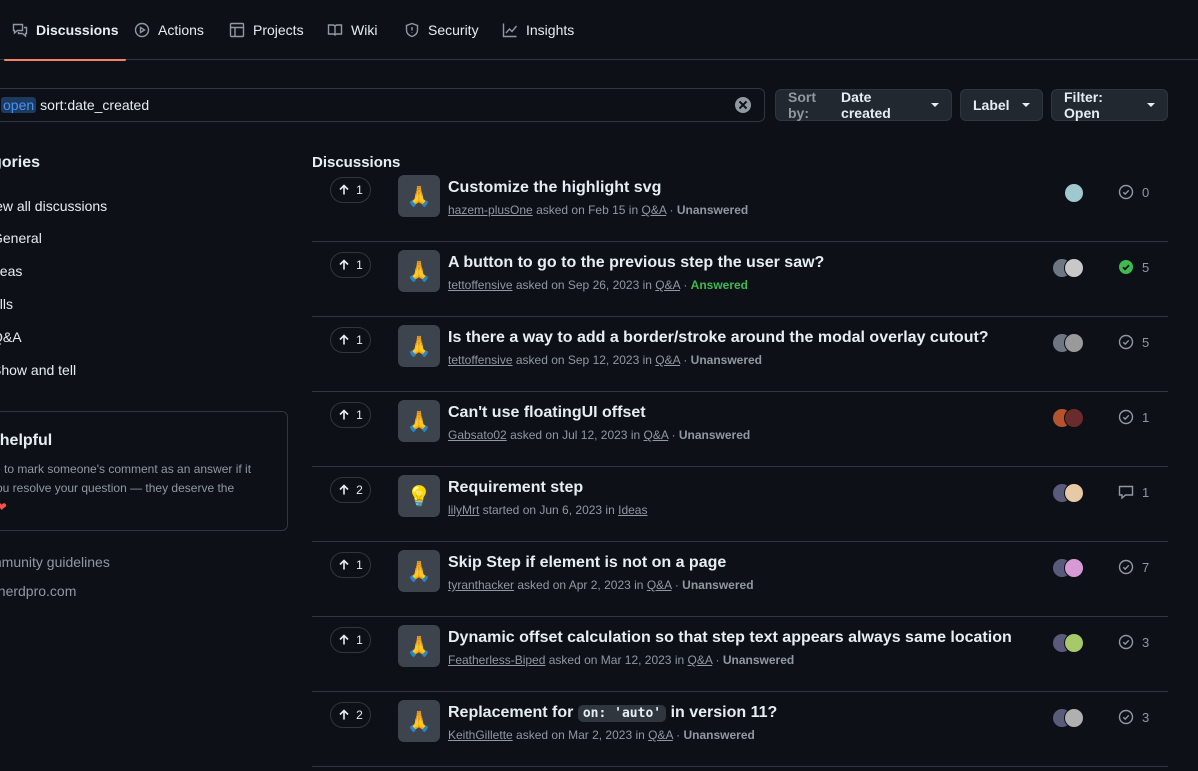 The image size is (1198, 771). What do you see at coordinates (55, 562) in the screenshot?
I see `community-guidelines-link: mmunity guidelines` at bounding box center [55, 562].